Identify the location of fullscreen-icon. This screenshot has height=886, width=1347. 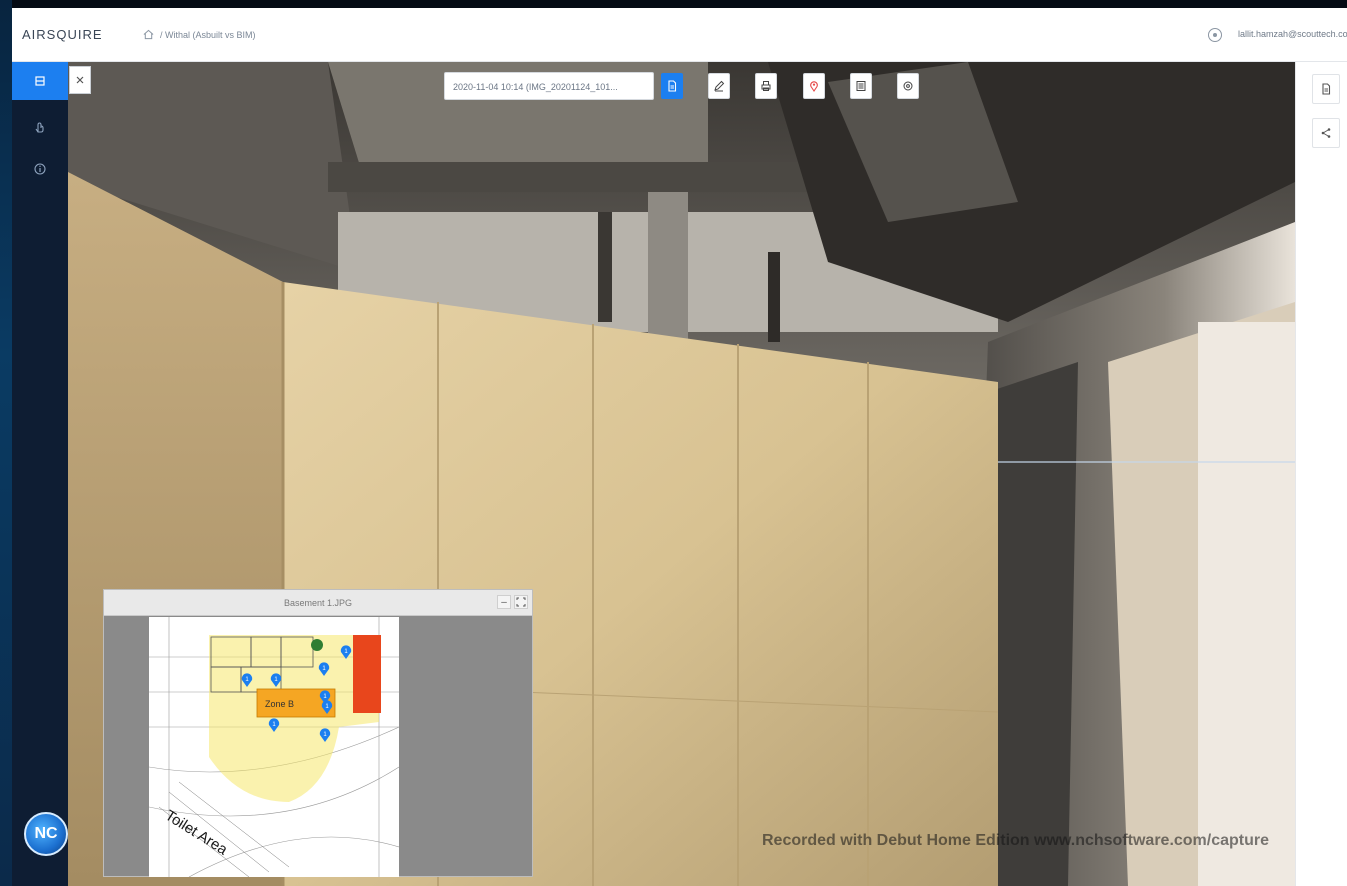
(521, 602).